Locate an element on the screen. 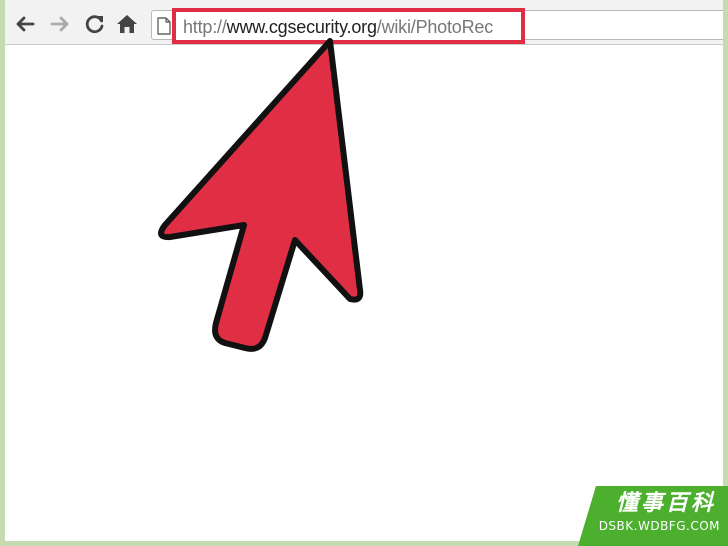  watermark-badge: 懂事百科 DSBK.WDBFG.COM is located at coordinates (653, 516).